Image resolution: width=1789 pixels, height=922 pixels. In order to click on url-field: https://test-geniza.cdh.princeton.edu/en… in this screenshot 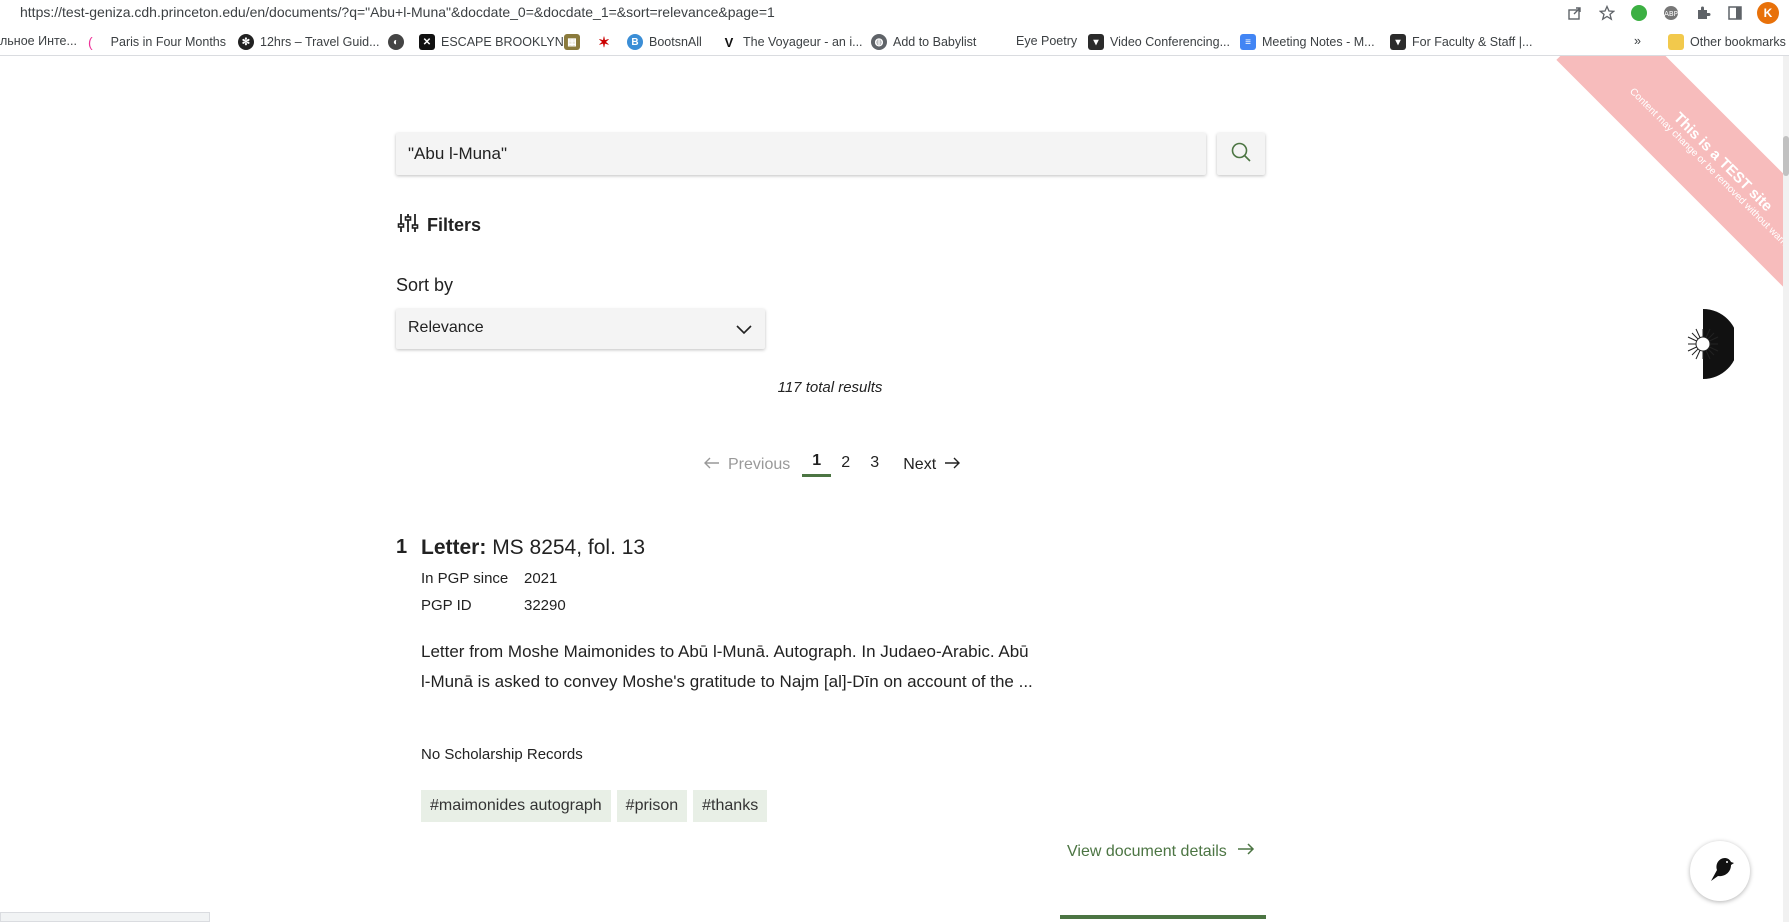, I will do `click(397, 12)`.